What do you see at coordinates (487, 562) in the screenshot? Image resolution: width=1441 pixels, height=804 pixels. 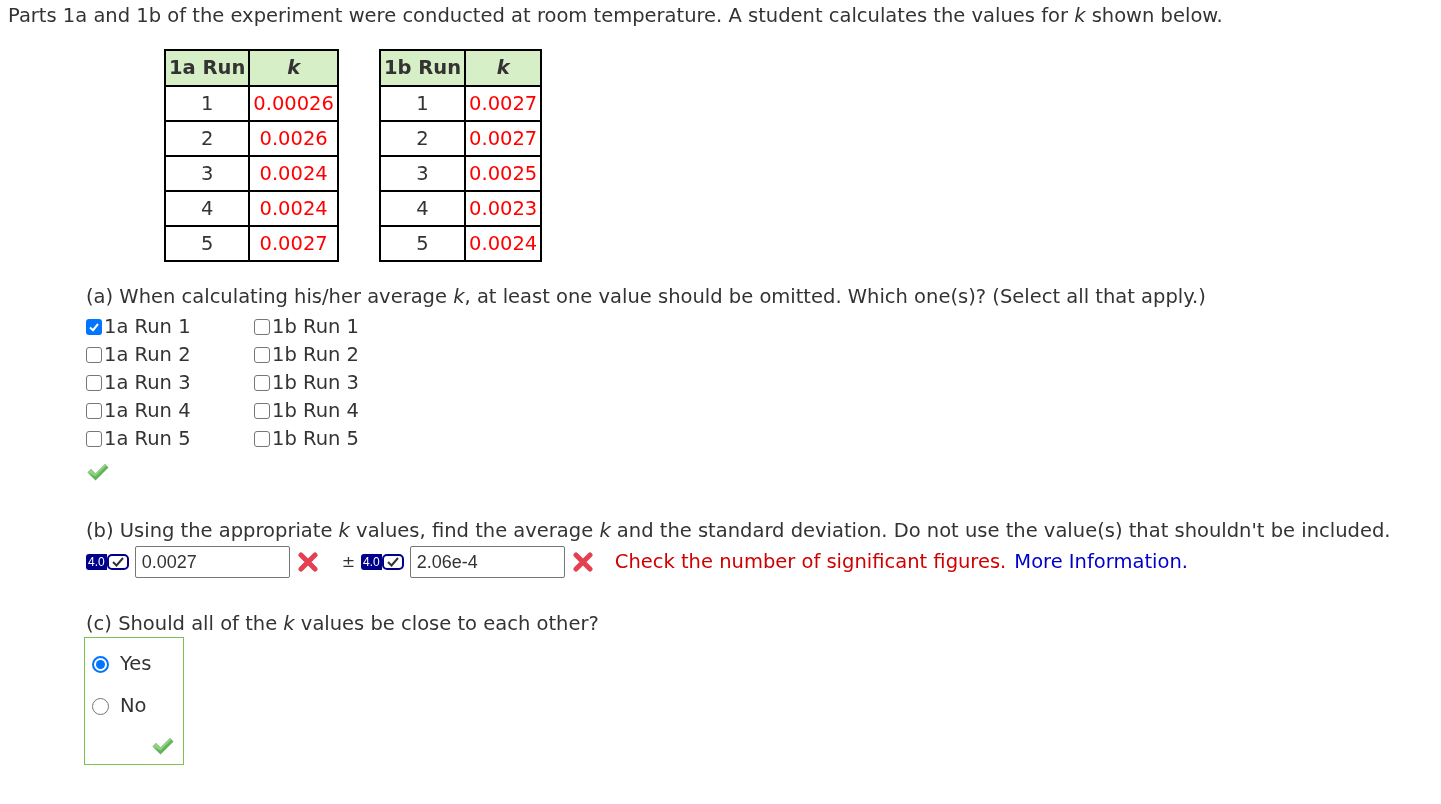 I see `input-field: 2.06e-4` at bounding box center [487, 562].